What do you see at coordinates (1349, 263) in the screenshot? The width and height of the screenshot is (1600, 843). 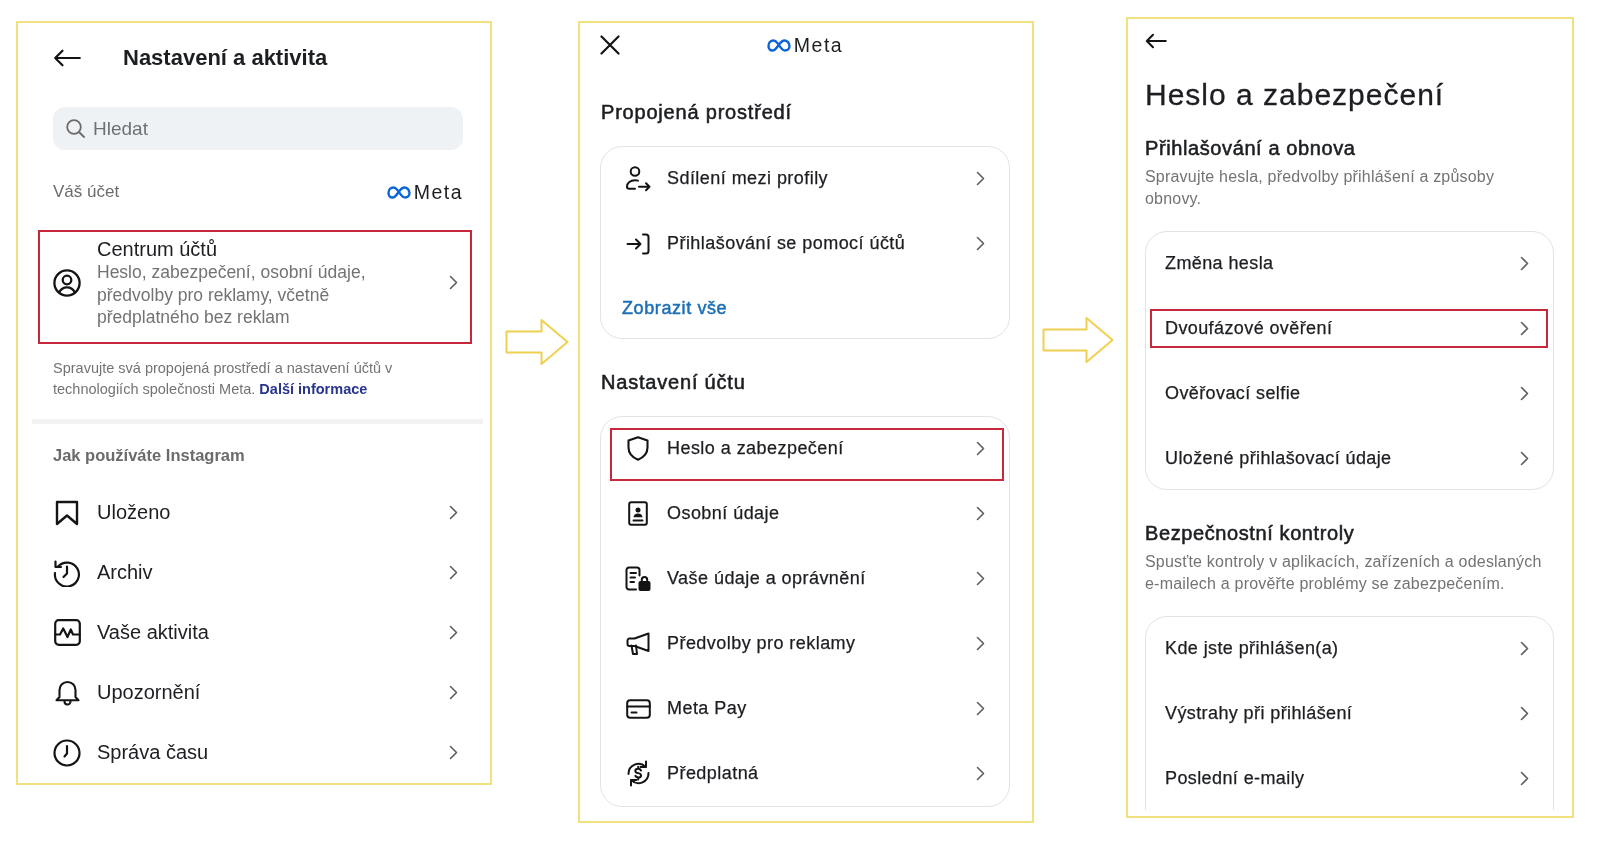 I see `menu-item: Změna hesla` at bounding box center [1349, 263].